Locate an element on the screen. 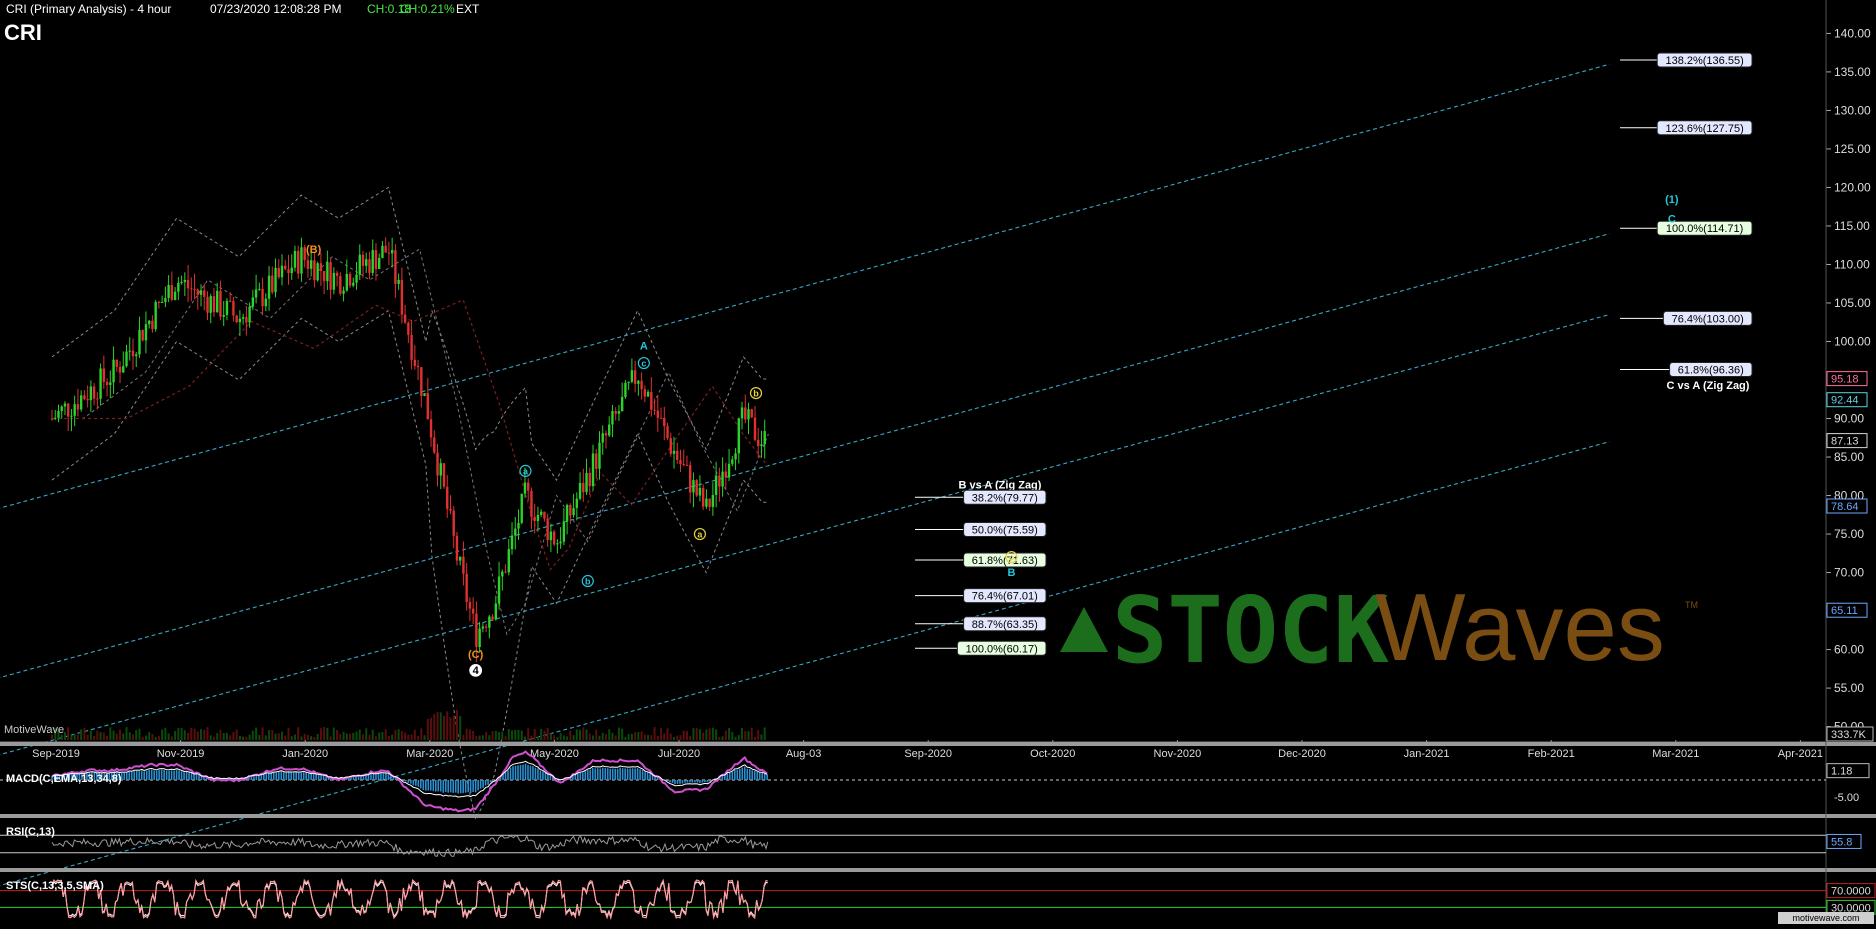  watermark-left: STOCK is located at coordinates (1251, 630).